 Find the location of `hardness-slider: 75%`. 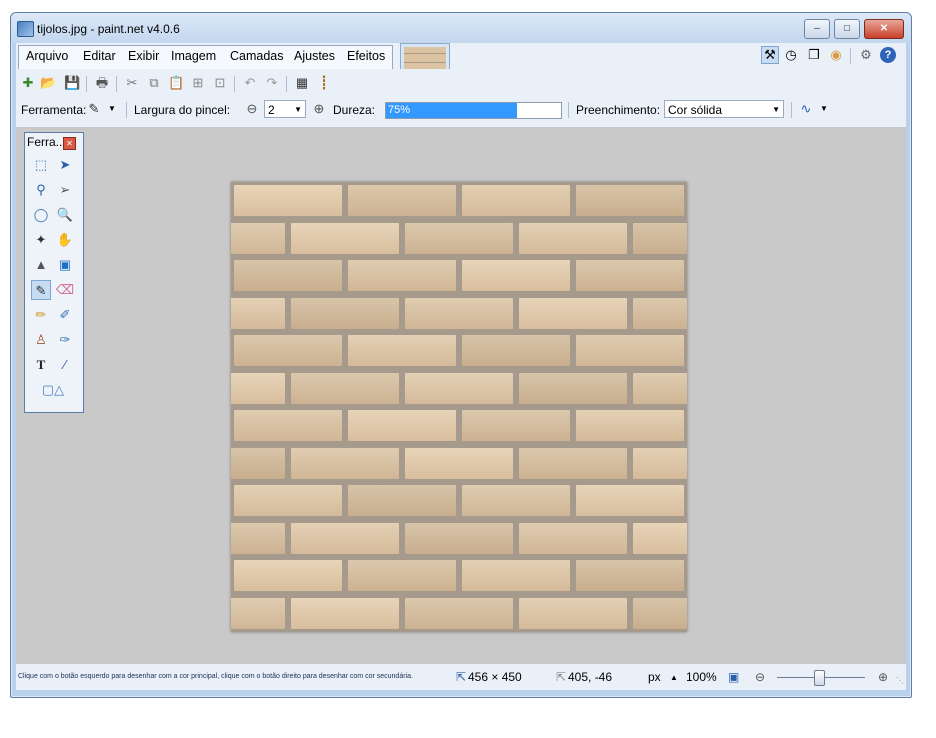

hardness-slider: 75% is located at coordinates (473, 110).